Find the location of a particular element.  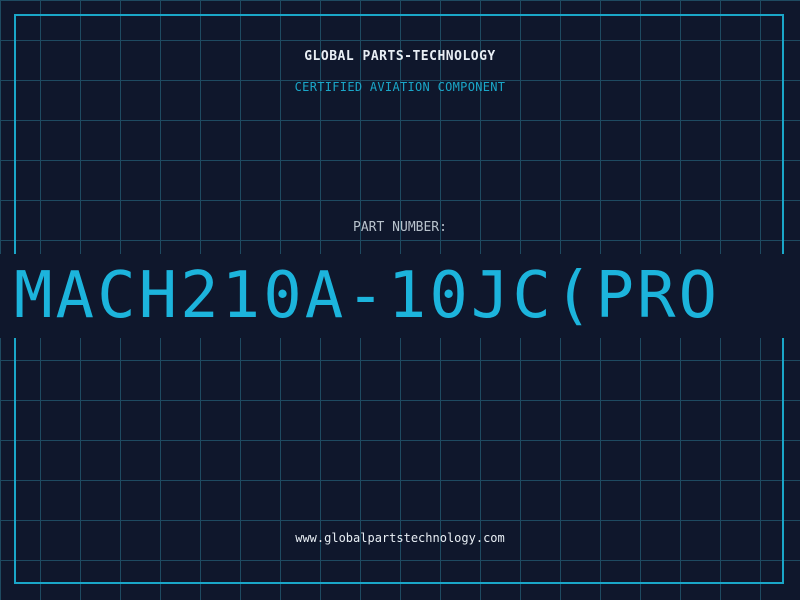

part-number-label: PART NUMBER: is located at coordinates (400, 227).